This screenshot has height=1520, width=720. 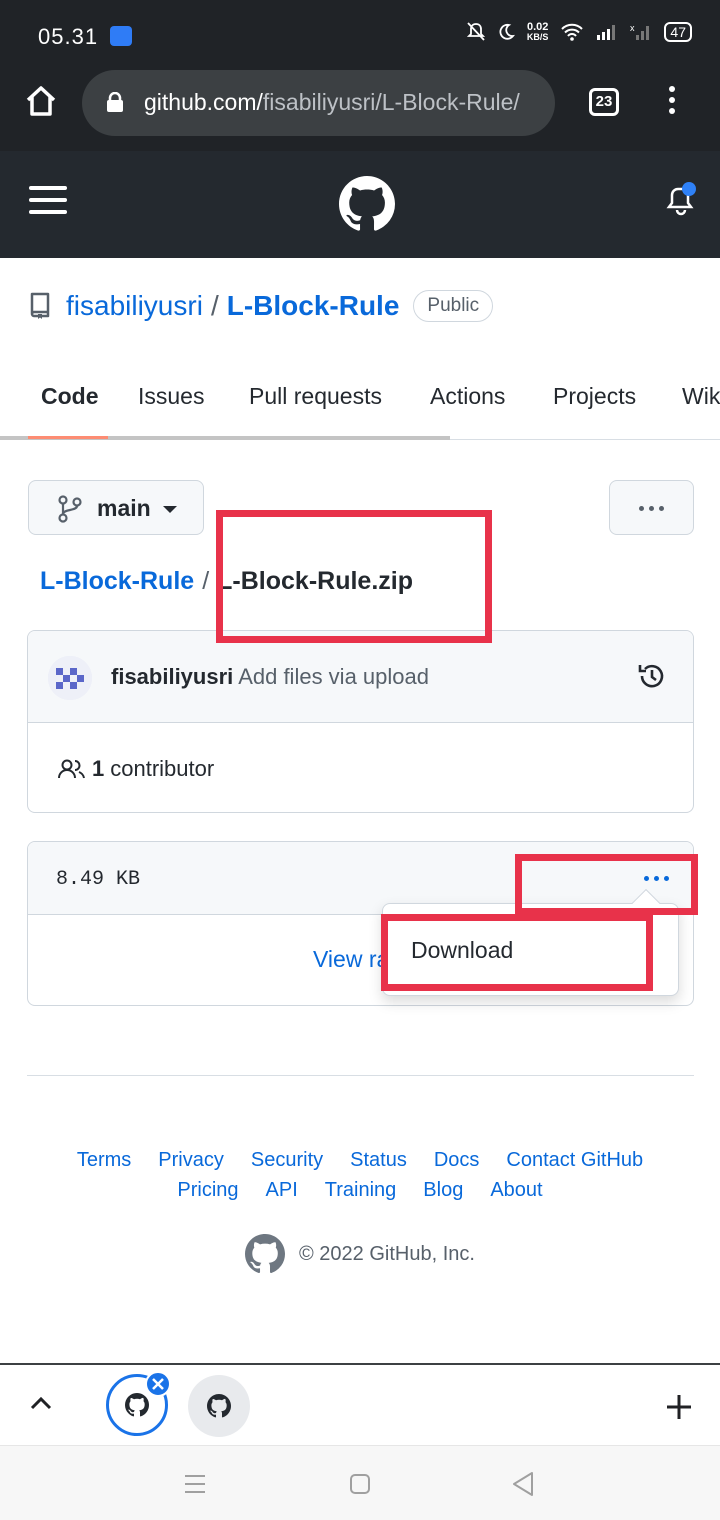 What do you see at coordinates (171, 396) in the screenshot?
I see `tab-issues: Issues` at bounding box center [171, 396].